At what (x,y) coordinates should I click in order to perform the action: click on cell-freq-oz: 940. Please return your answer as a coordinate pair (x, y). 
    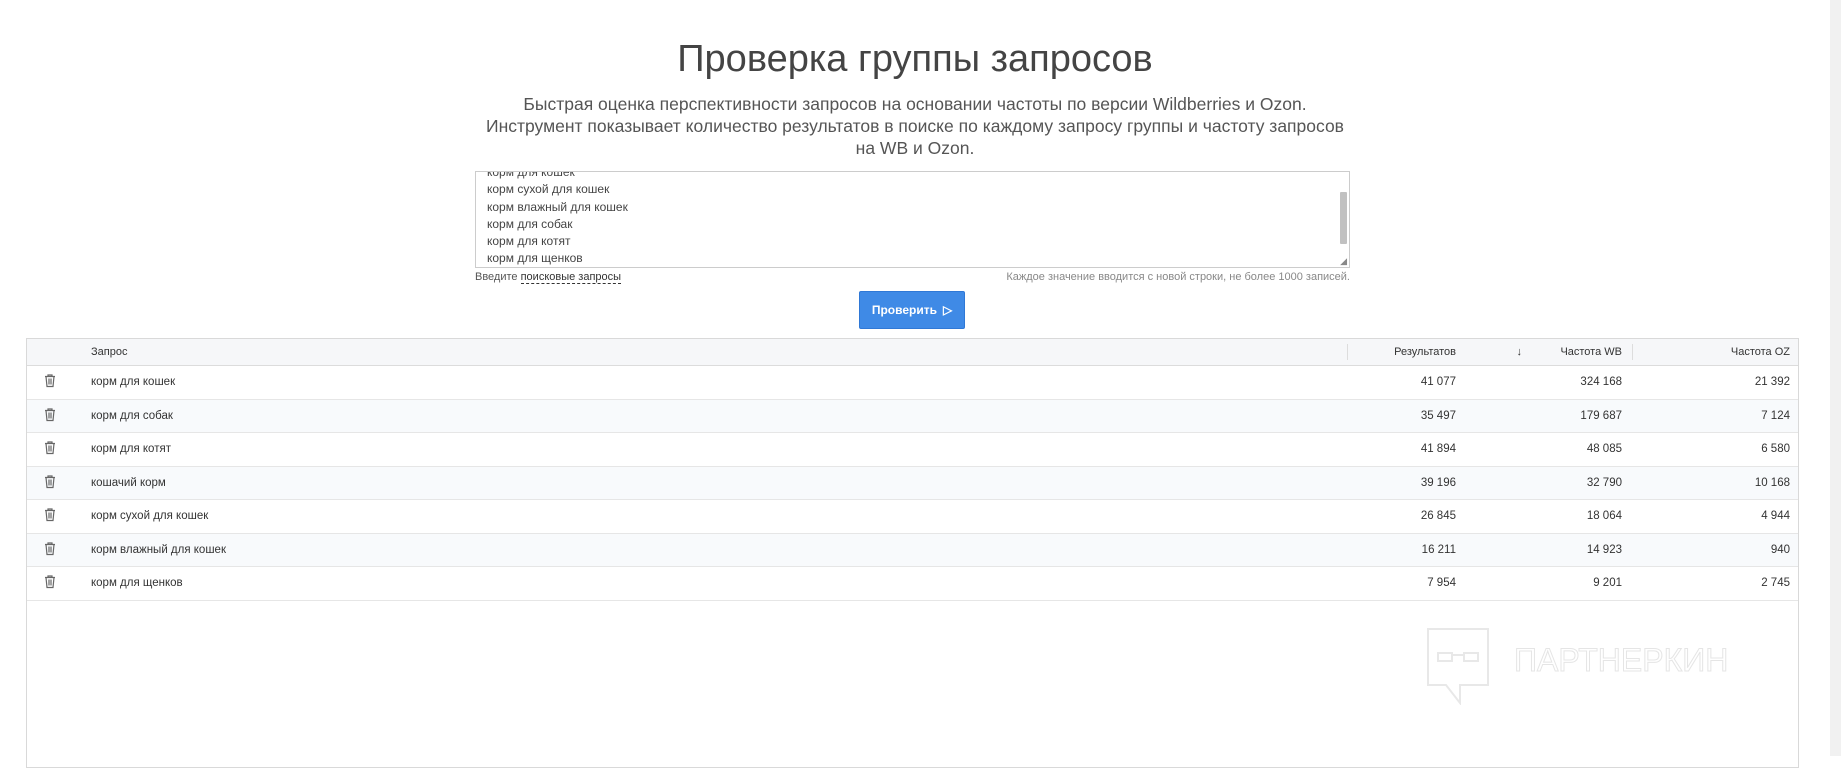
    Looking at the image, I should click on (1780, 549).